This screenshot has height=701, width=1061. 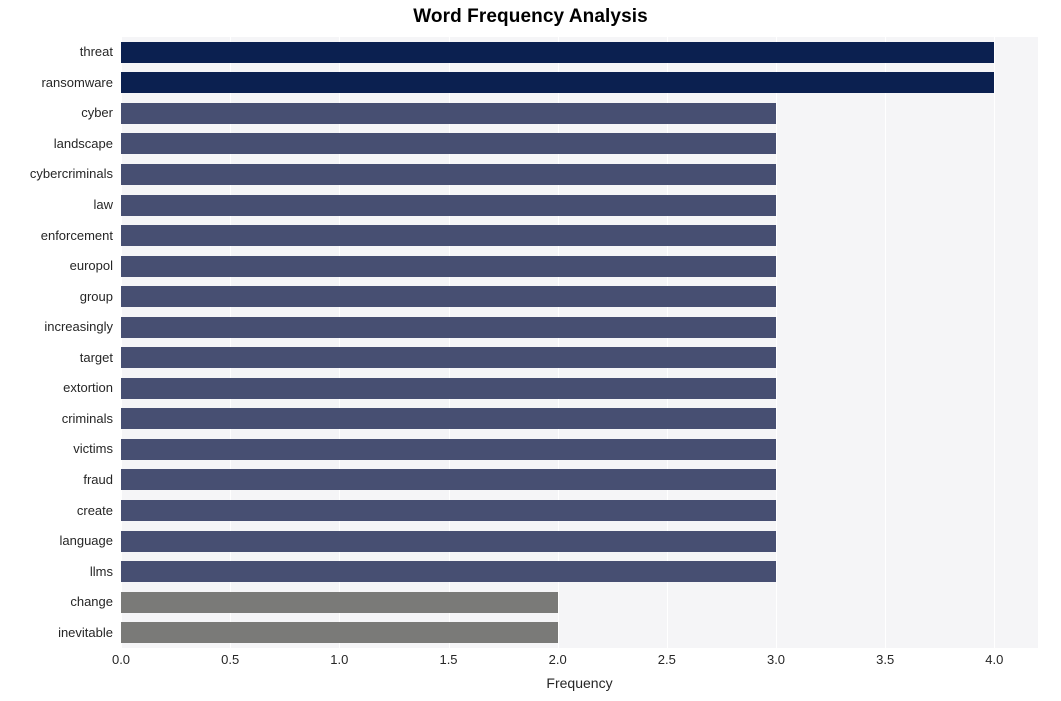 What do you see at coordinates (666, 659) in the screenshot?
I see `x-tick-label-2.5: 2.5` at bounding box center [666, 659].